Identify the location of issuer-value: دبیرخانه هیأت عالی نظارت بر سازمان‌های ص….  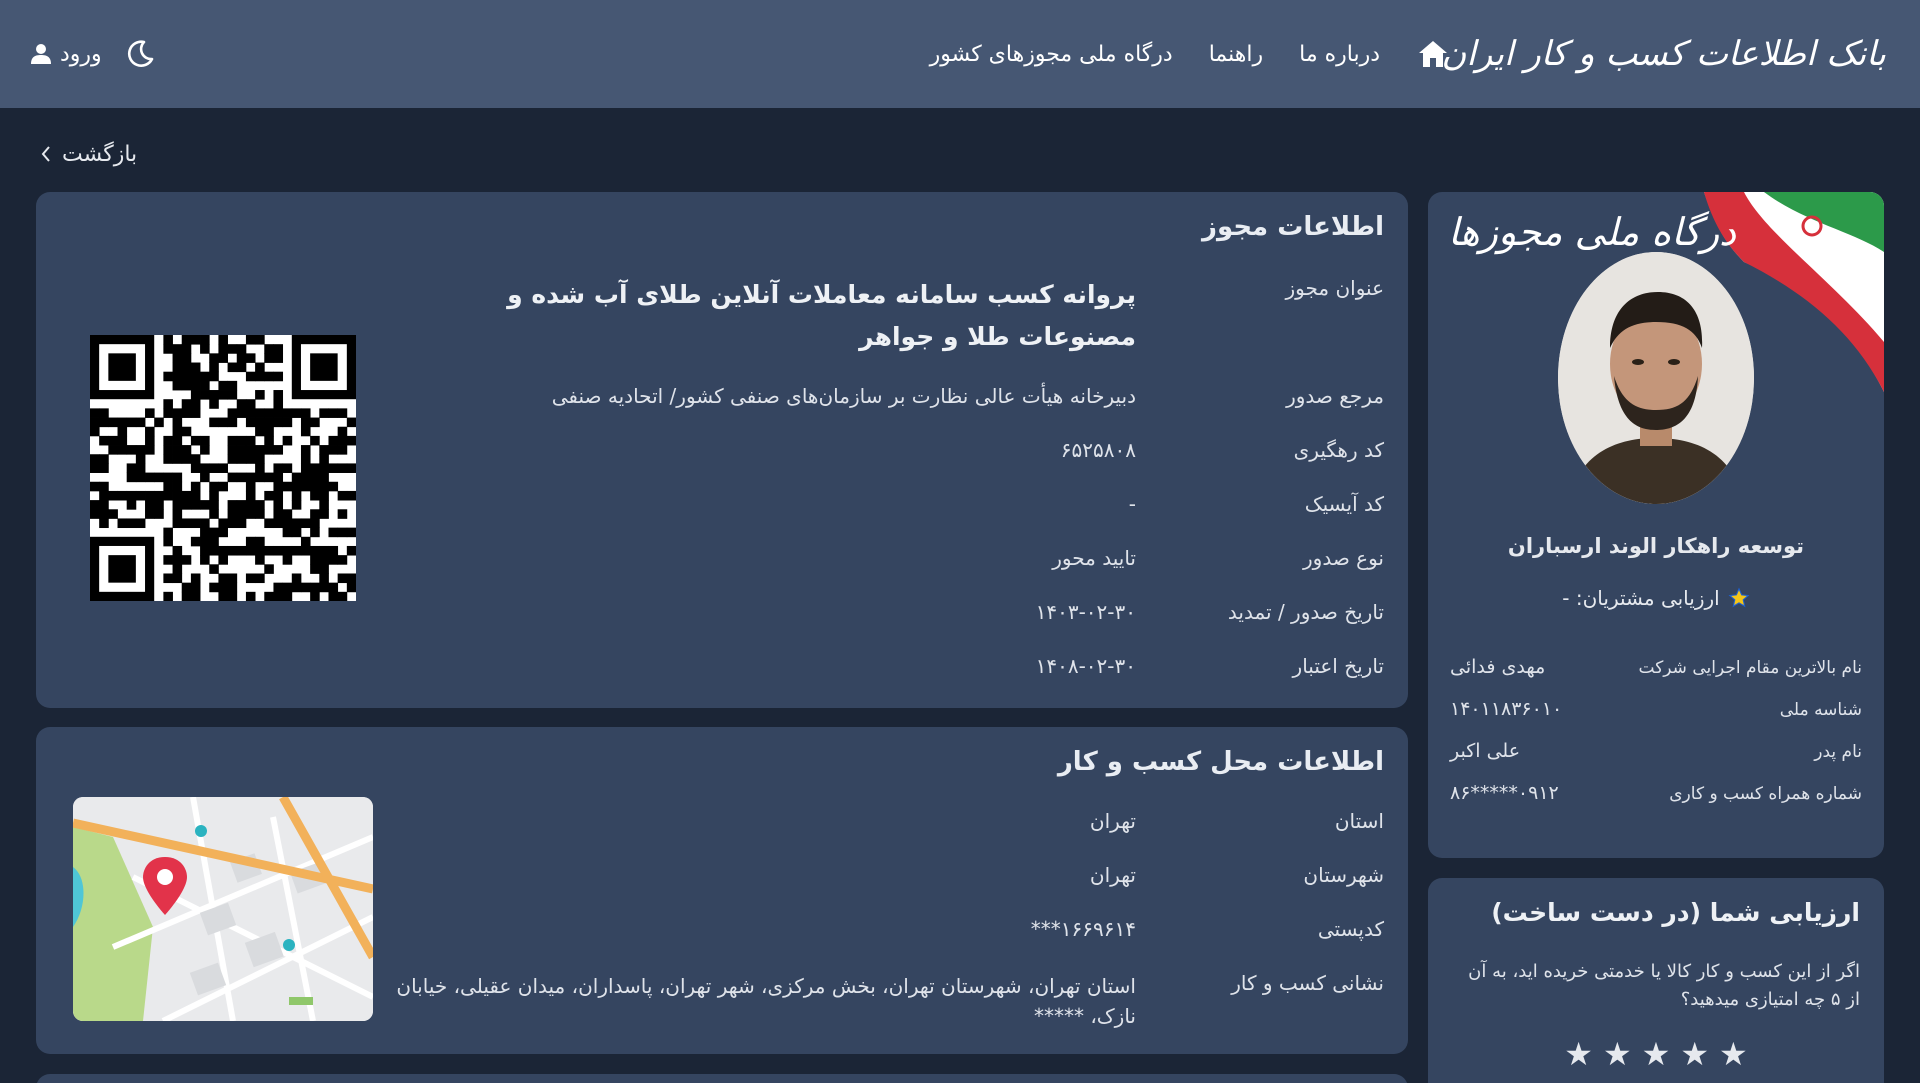
(843, 396).